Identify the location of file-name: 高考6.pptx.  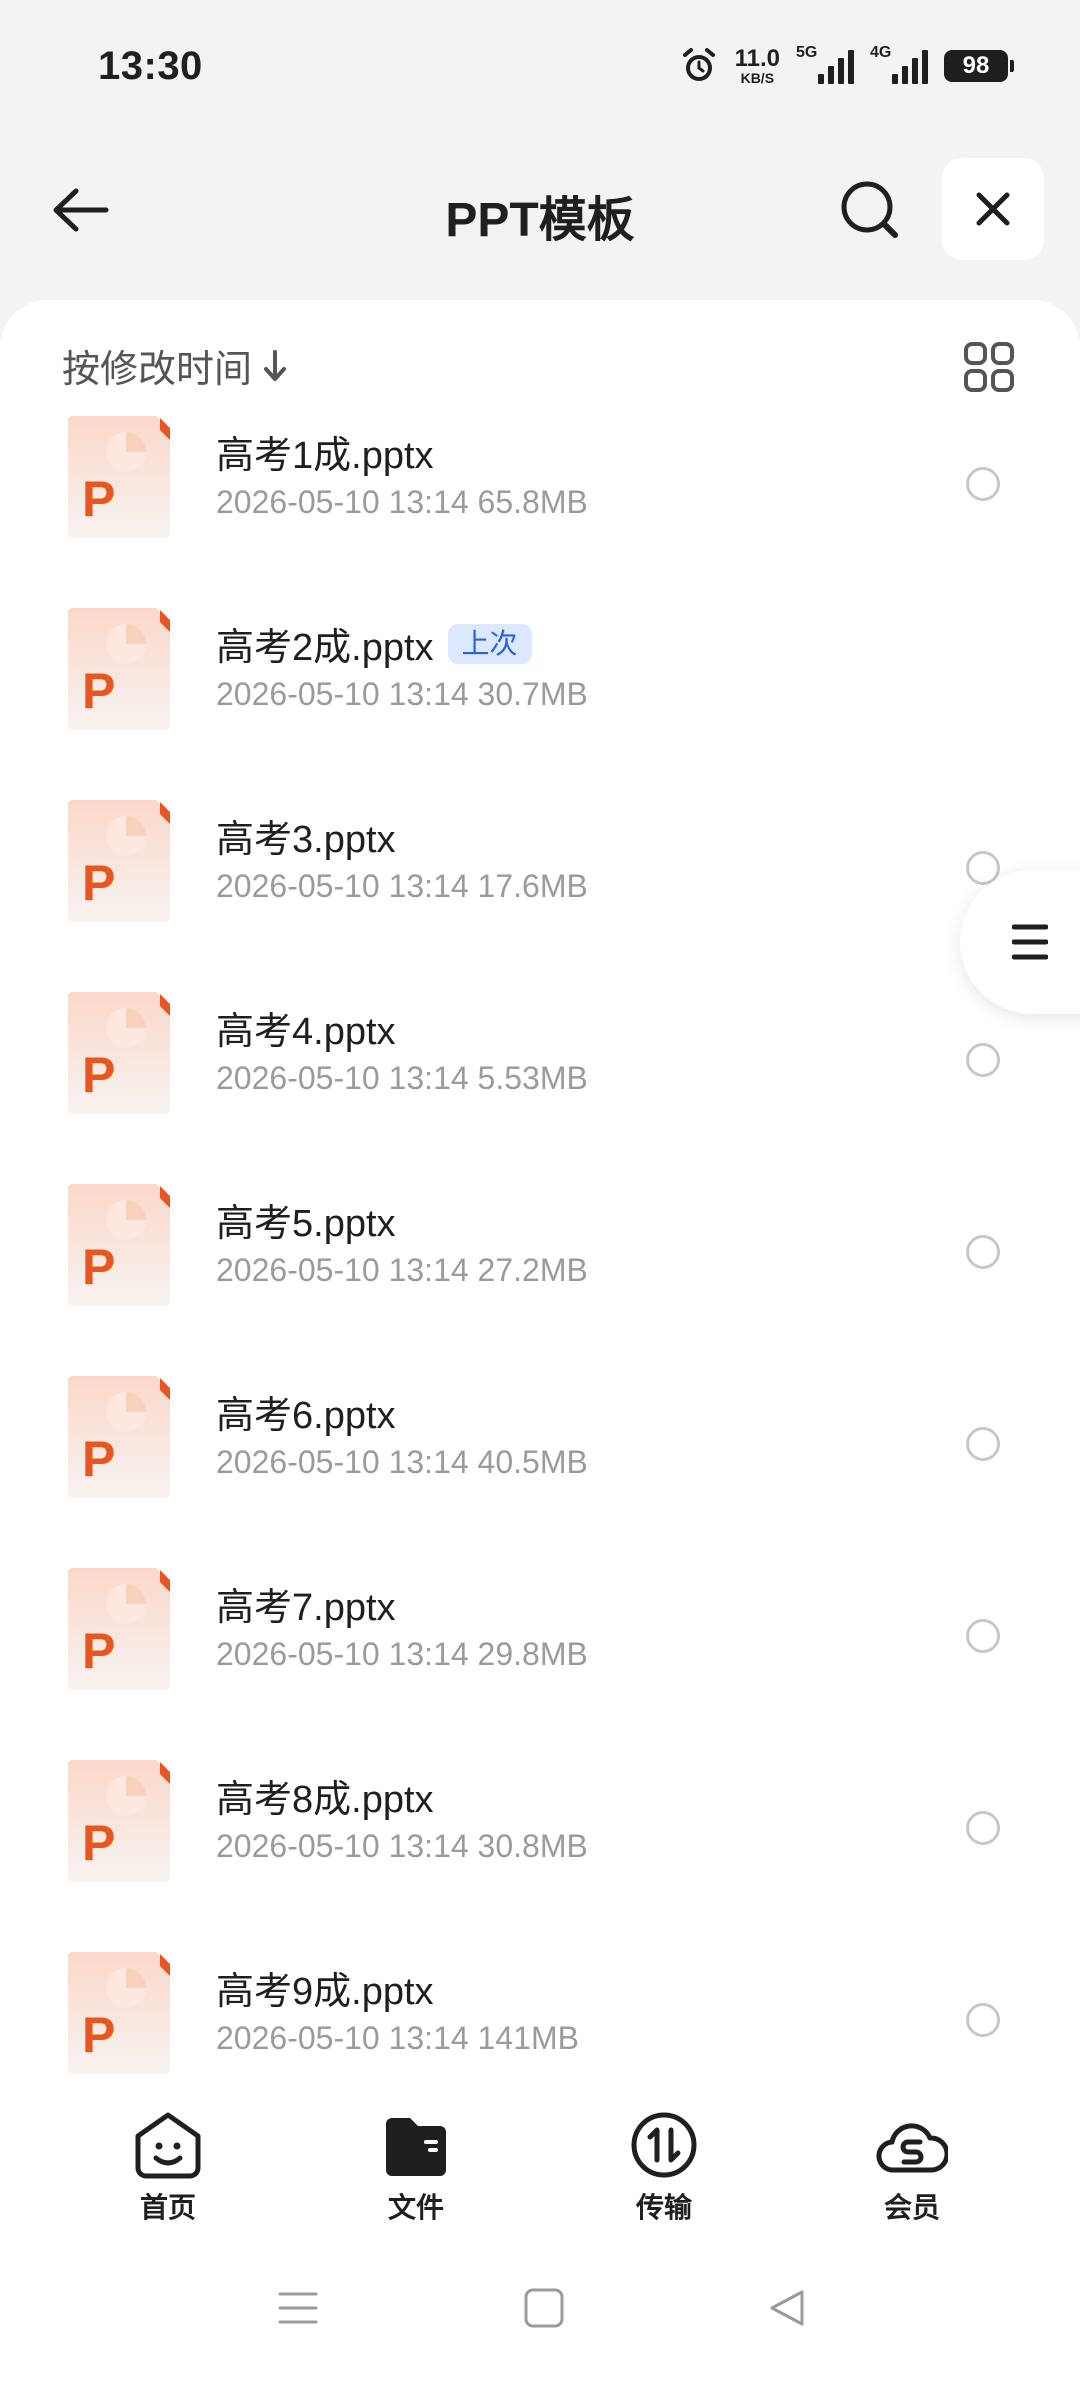
(306, 1416).